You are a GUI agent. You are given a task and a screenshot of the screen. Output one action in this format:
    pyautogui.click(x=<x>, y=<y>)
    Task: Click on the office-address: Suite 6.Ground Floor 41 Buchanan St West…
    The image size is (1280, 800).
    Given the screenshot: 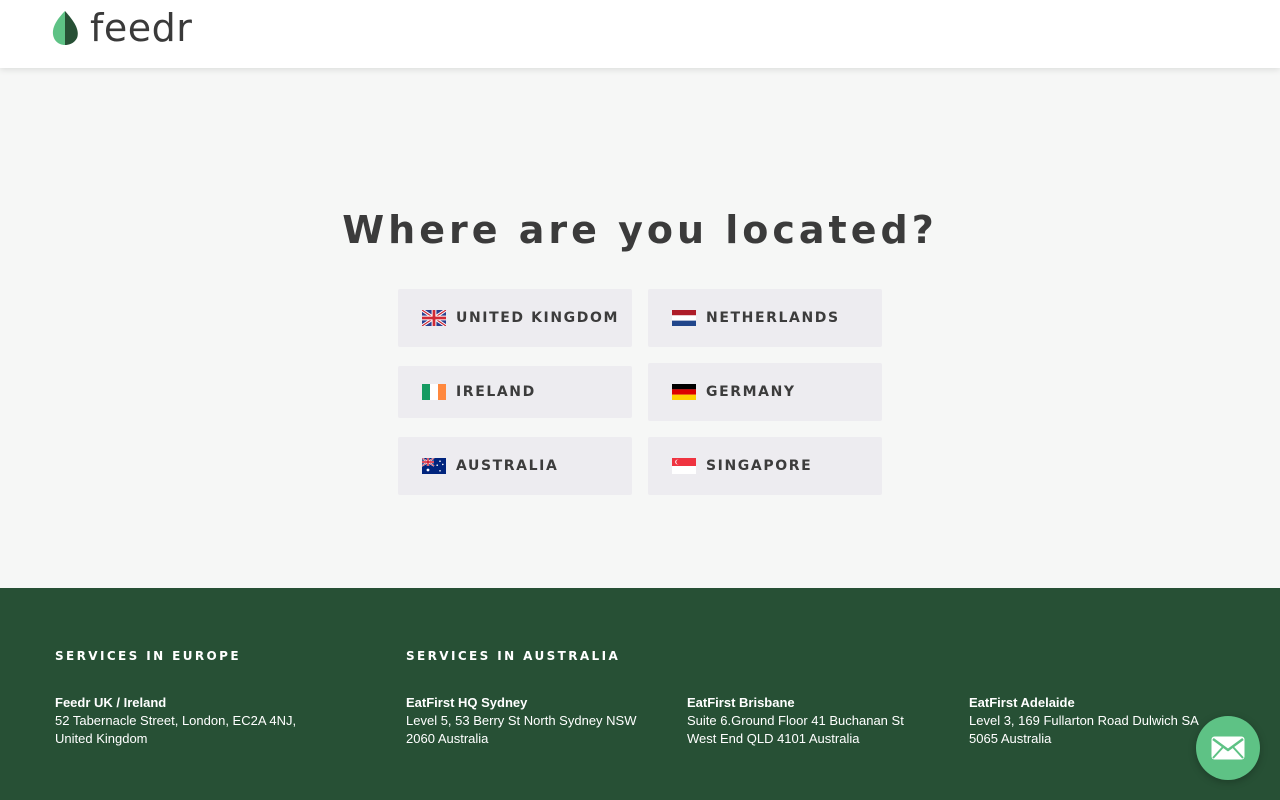 What is the action you would take?
    pyautogui.click(x=795, y=729)
    